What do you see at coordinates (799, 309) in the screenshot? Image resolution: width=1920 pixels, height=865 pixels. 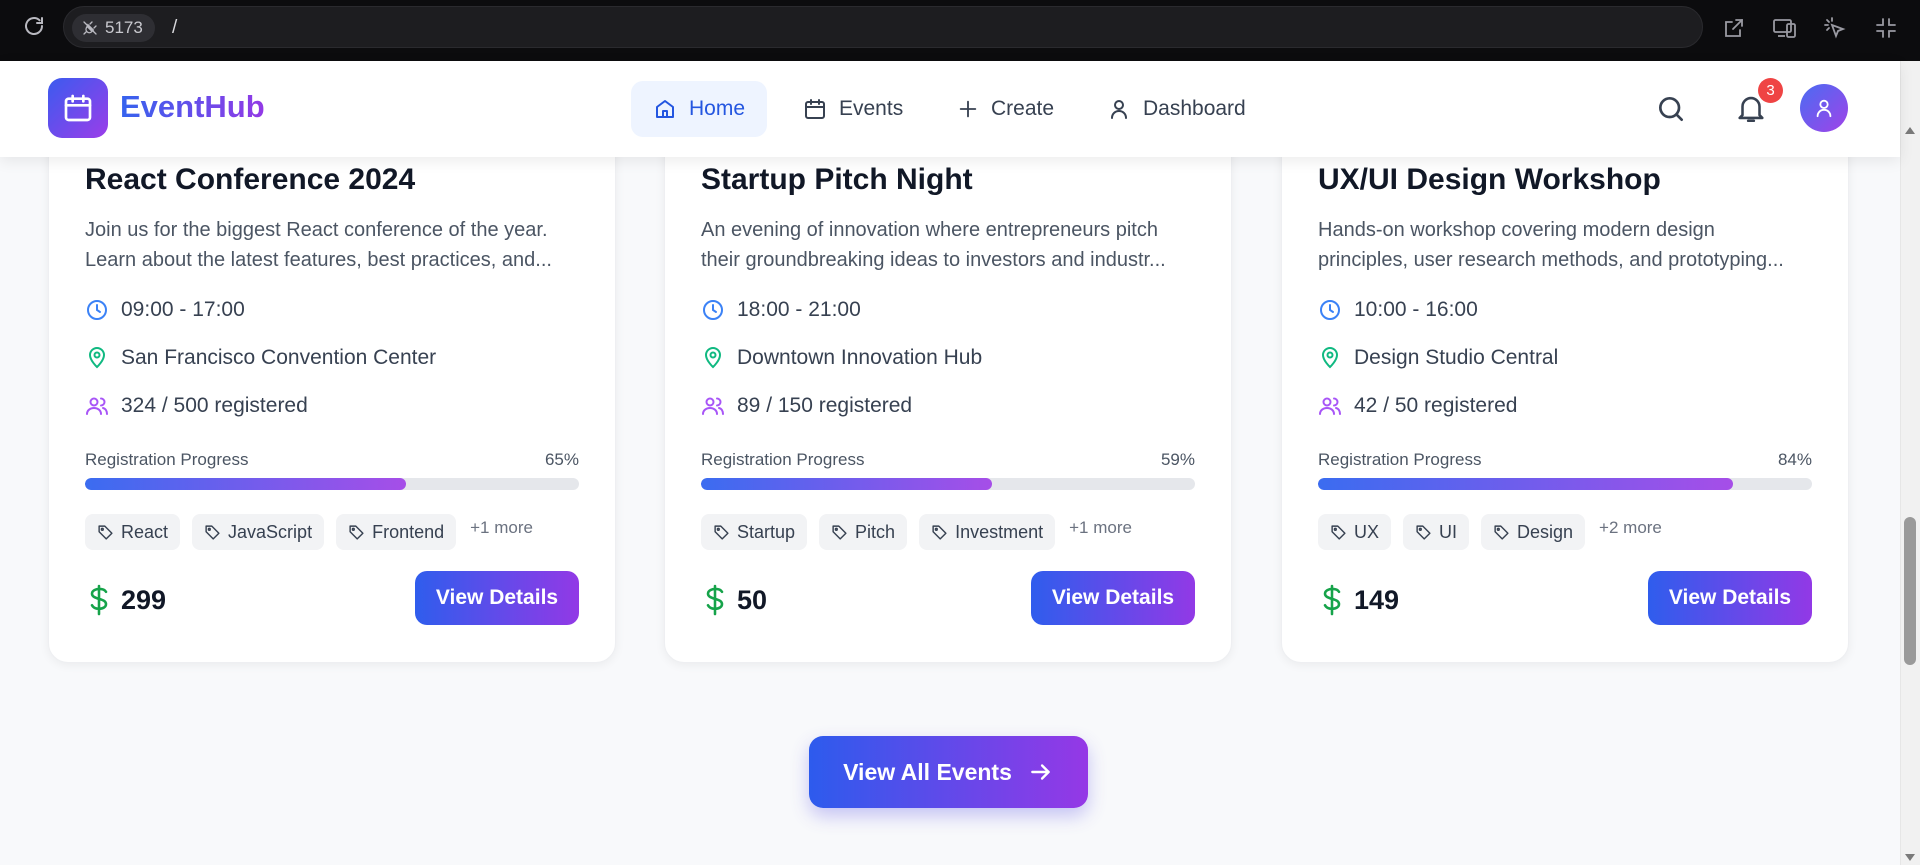 I see `event-time-text: 18:00 - 21:00` at bounding box center [799, 309].